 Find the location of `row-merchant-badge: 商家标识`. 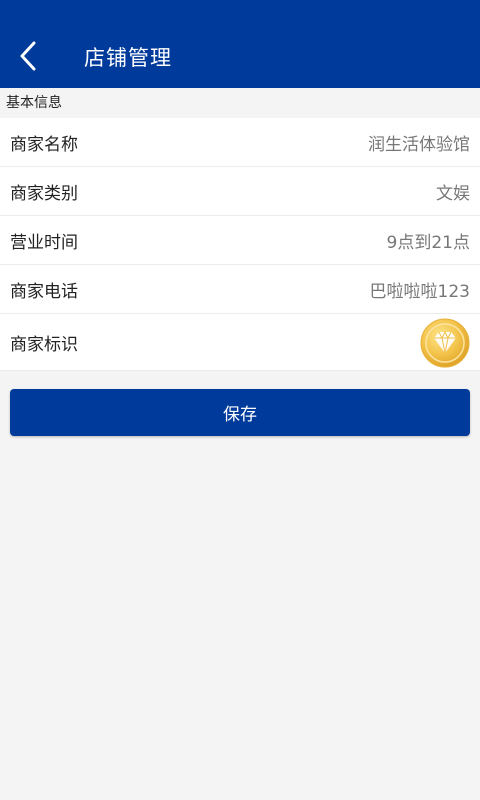

row-merchant-badge: 商家标识 is located at coordinates (240, 342).